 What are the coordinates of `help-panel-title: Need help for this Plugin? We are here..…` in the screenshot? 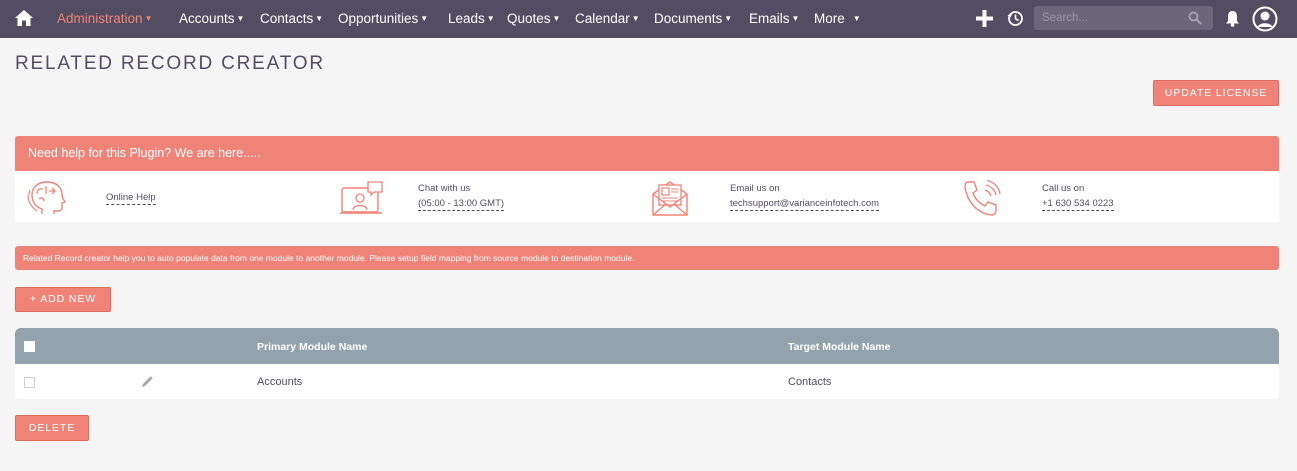 It's located at (144, 153).